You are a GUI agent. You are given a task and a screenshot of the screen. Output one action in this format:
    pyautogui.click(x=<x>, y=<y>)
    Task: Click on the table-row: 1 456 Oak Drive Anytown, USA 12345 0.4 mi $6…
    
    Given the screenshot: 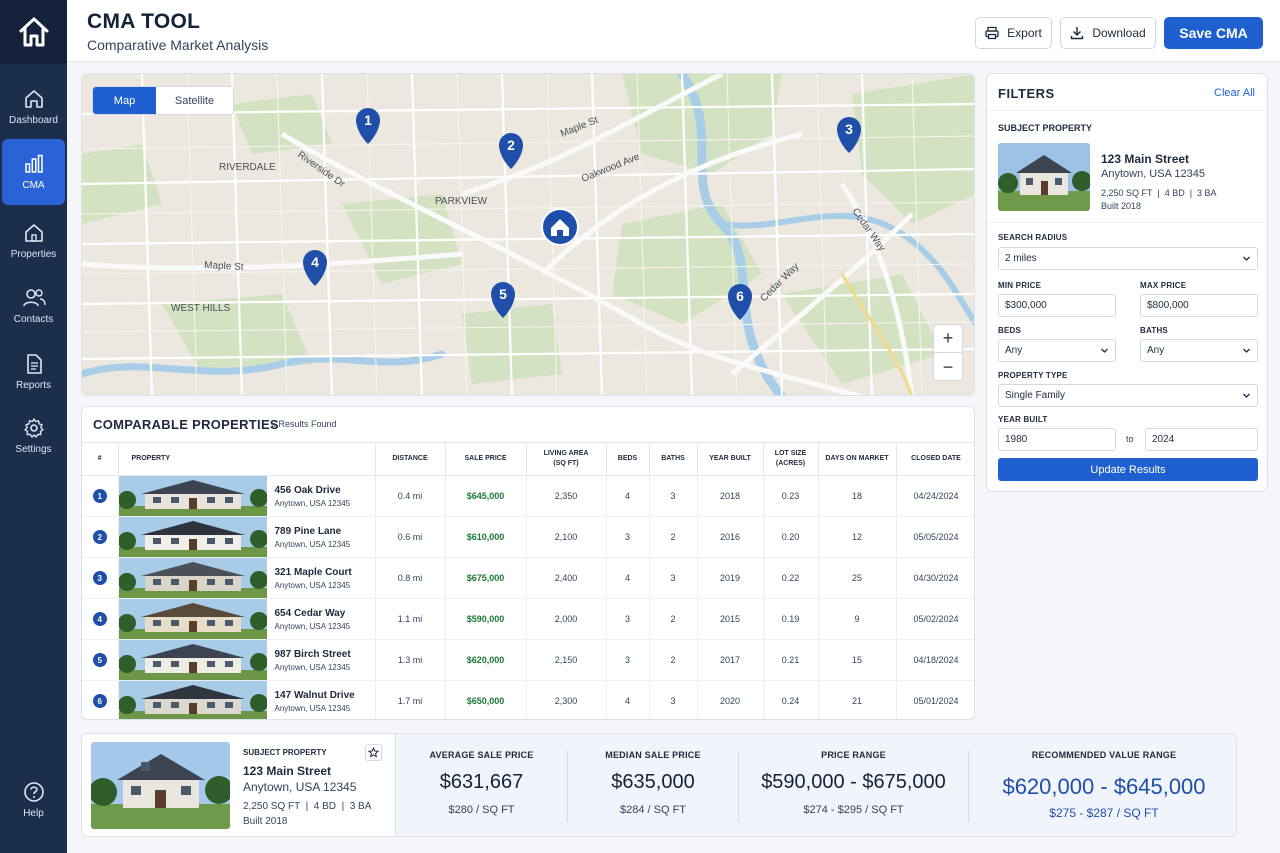 What is the action you would take?
    pyautogui.click(x=528, y=496)
    